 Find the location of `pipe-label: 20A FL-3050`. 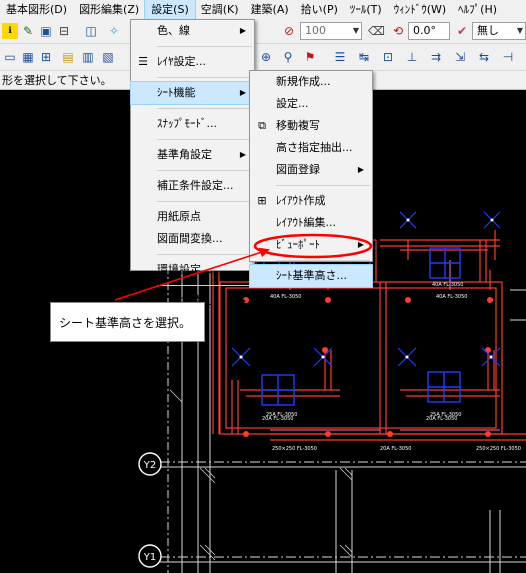

pipe-label: 20A FL-3050 is located at coordinates (395, 449).